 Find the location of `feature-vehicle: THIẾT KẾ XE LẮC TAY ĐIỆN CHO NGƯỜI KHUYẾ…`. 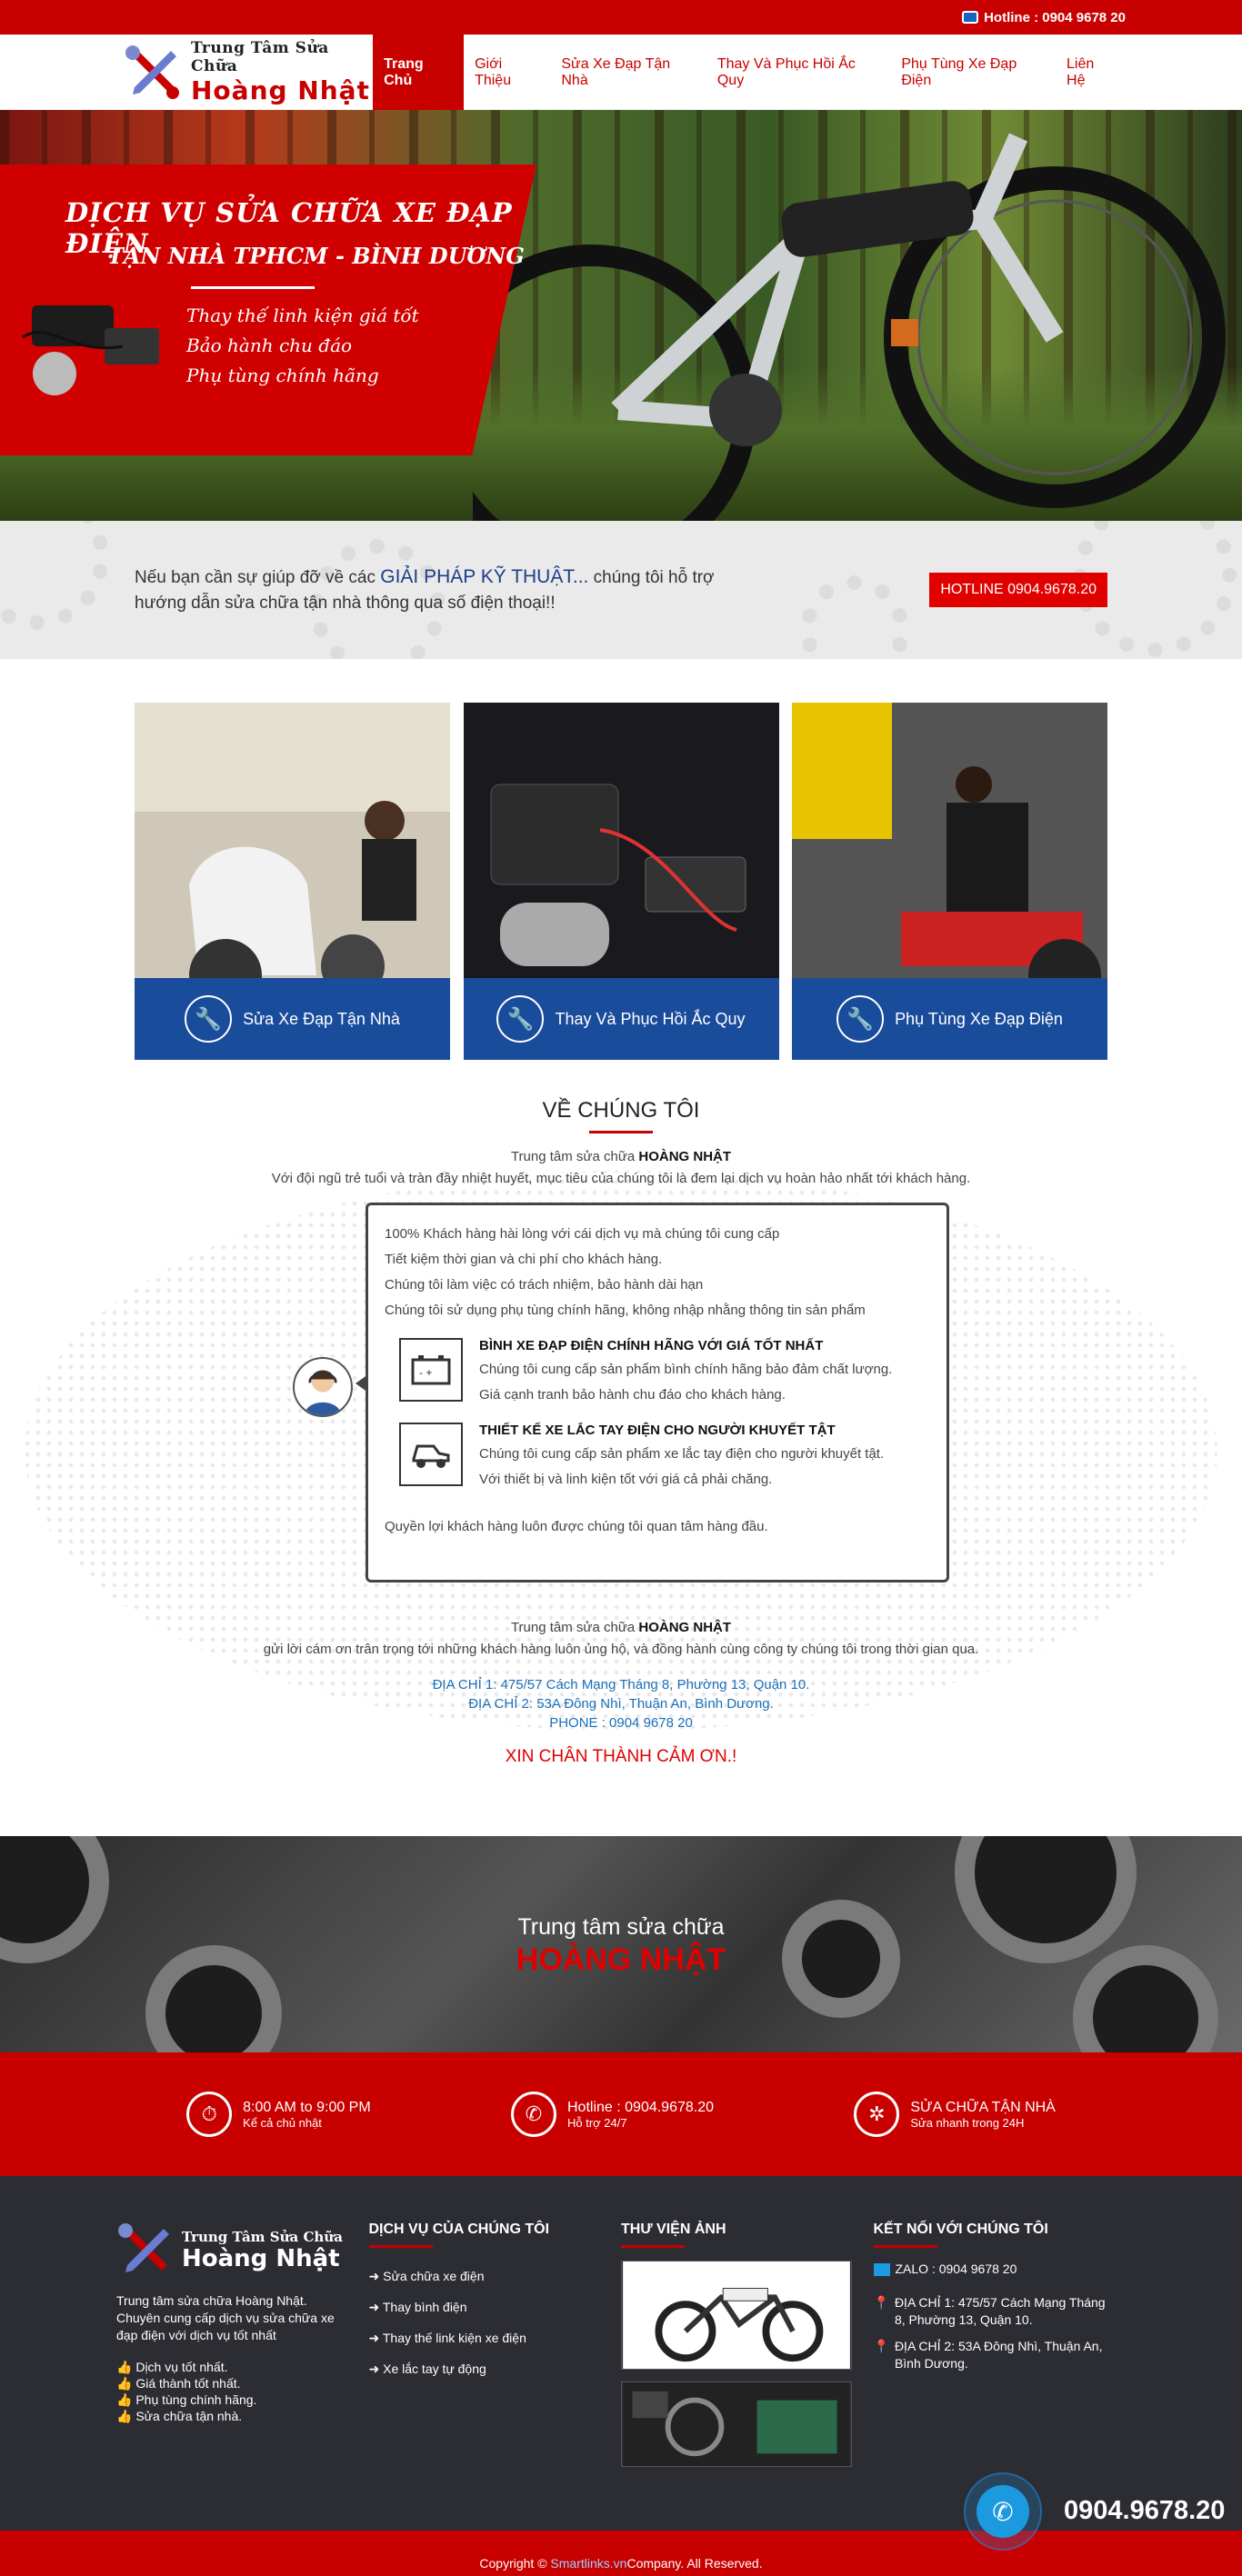

feature-vehicle: THIẾT KẾ XE LẮC TAY ĐIỆN CHO NGƯỜI KHUYẾ… is located at coordinates (657, 1458).